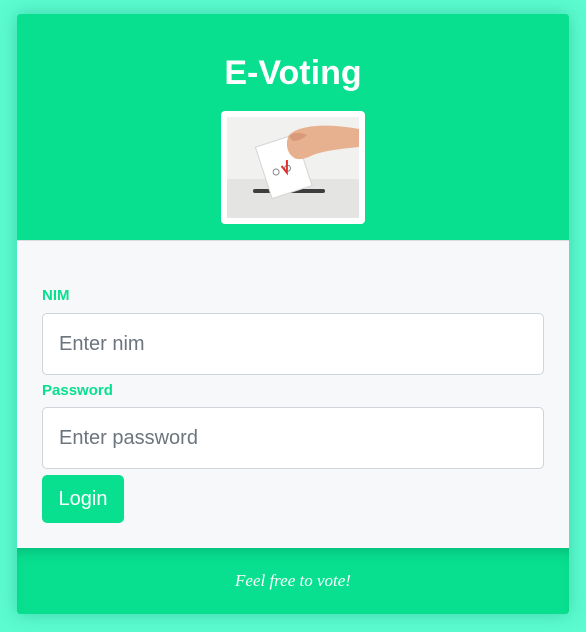 This screenshot has width=586, height=632. Describe the element at coordinates (293, 344) in the screenshot. I see `nim-input` at that location.